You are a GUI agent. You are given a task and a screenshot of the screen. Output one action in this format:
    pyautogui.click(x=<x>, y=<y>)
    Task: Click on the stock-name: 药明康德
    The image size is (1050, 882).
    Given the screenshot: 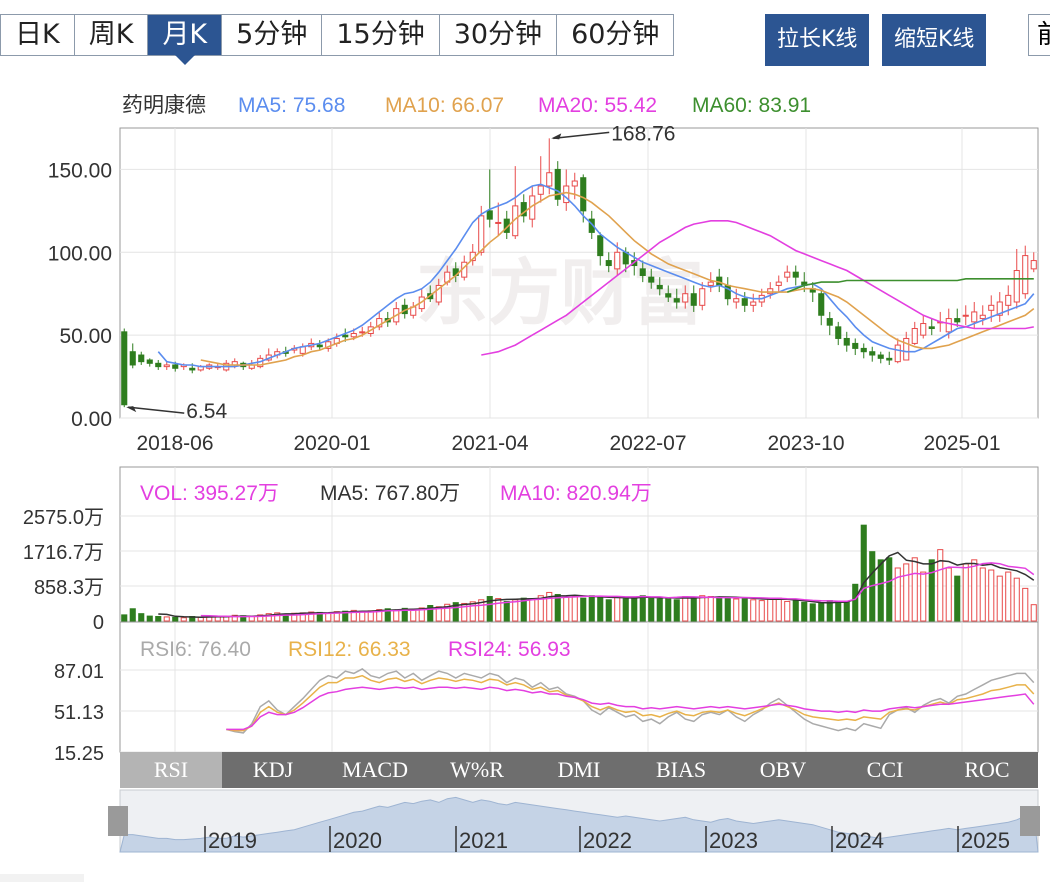 What is the action you would take?
    pyautogui.click(x=164, y=105)
    